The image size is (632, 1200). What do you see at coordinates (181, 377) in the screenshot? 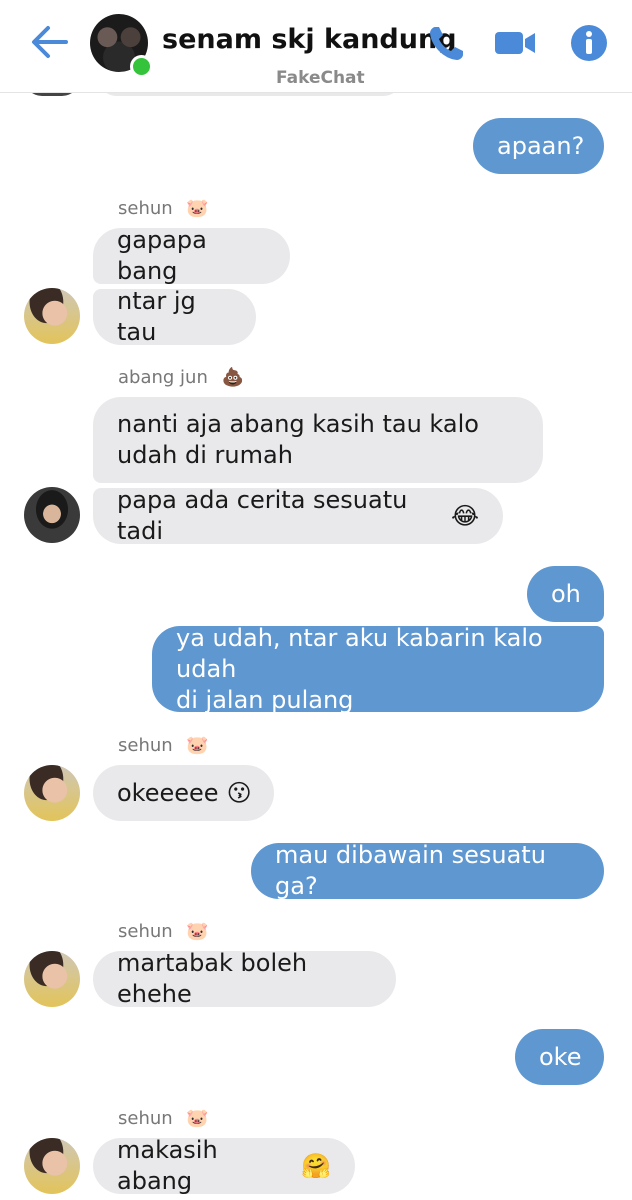
I see `sender-label: abang jun 💩` at bounding box center [181, 377].